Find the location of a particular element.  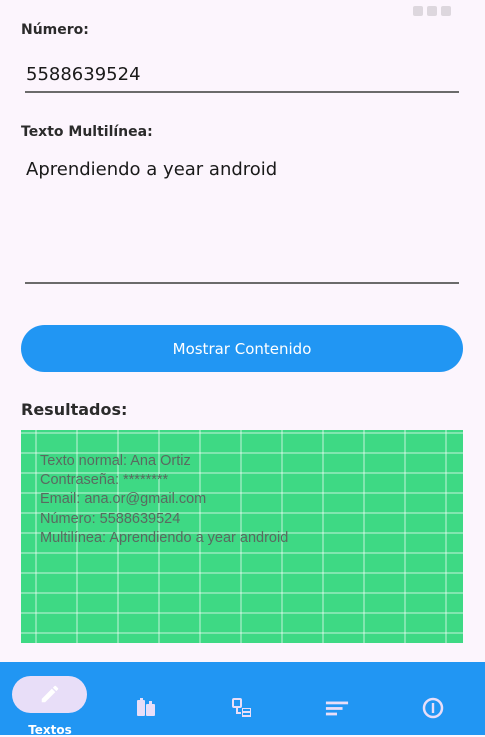

status-icons is located at coordinates (432, 11).